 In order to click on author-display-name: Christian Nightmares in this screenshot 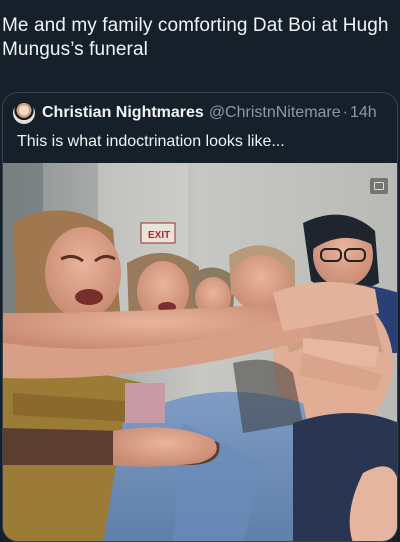, I will do `click(123, 113)`.